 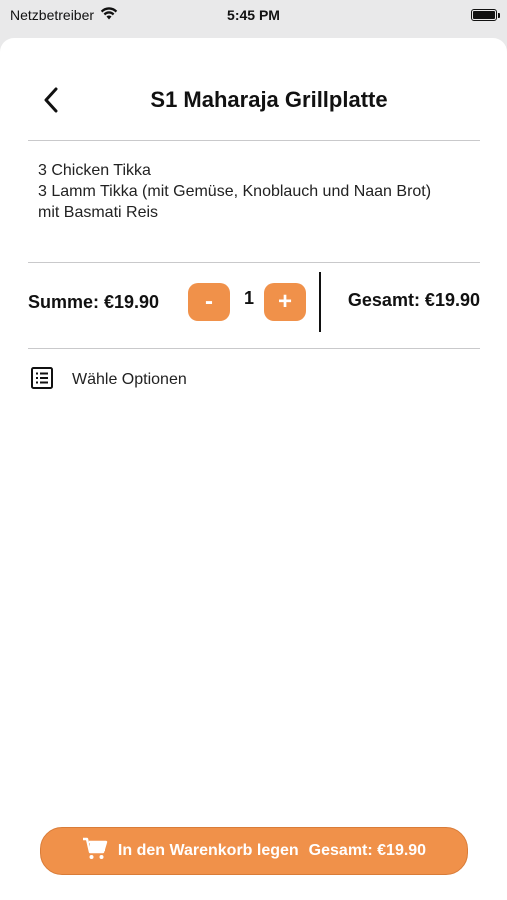 I want to click on wifi-icon, so click(x=109, y=15).